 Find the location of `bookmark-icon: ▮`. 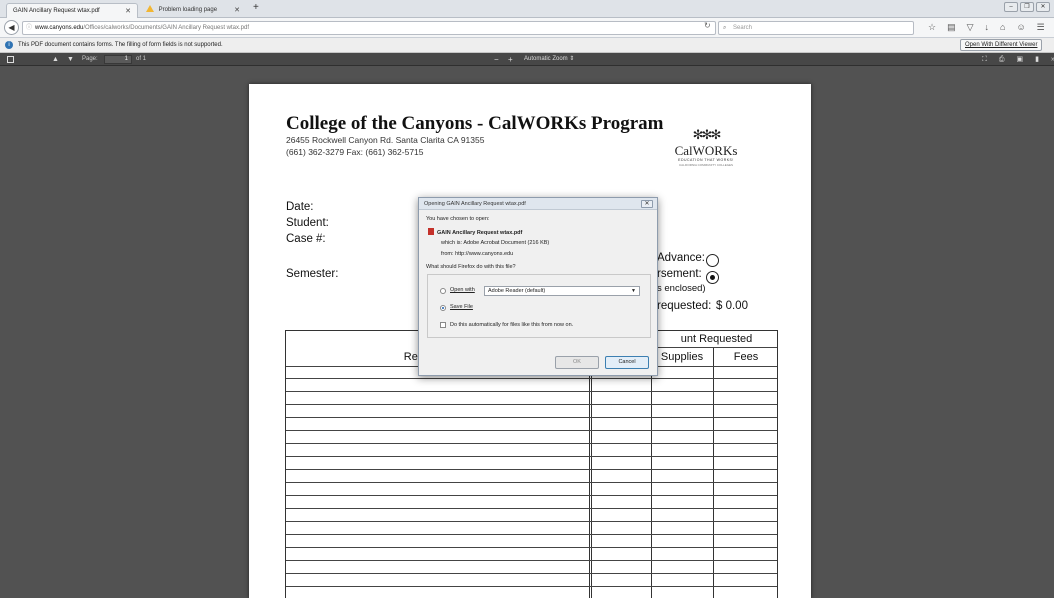

bookmark-icon: ▮ is located at coordinates (1037, 59).